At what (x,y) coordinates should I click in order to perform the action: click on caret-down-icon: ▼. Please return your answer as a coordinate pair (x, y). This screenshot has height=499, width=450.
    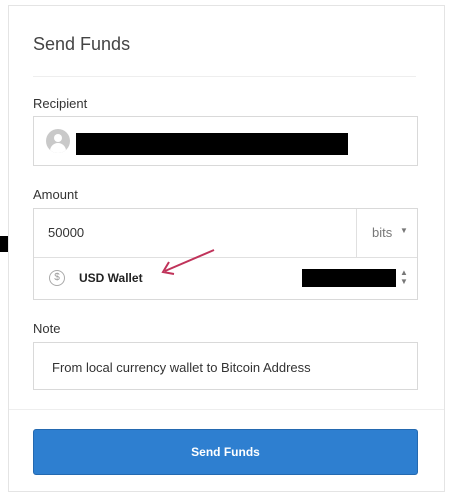
    Looking at the image, I should click on (404, 230).